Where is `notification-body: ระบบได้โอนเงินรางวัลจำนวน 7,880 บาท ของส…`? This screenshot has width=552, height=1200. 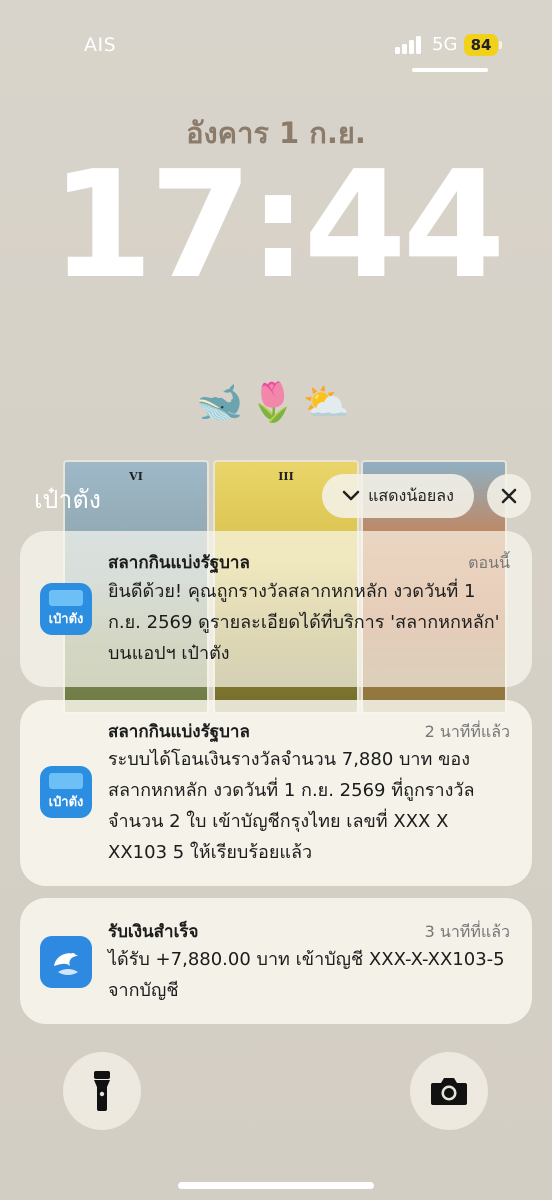 notification-body: ระบบได้โอนเงินรางวัลจำนวน 7,880 บาท ของส… is located at coordinates (291, 806).